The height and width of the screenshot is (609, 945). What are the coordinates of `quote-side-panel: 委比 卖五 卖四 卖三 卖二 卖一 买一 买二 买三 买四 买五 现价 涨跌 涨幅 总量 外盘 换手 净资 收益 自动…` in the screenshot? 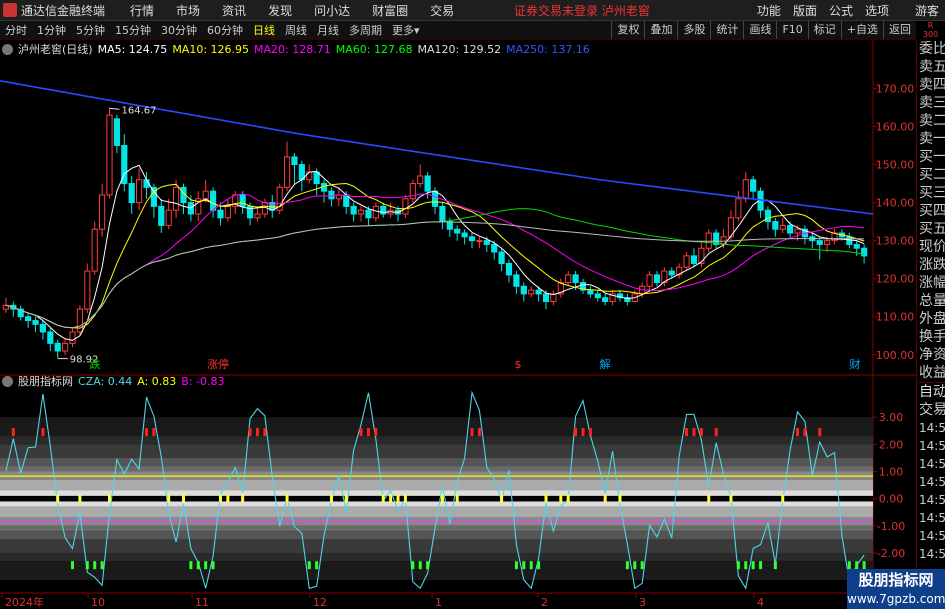 It's located at (930, 324).